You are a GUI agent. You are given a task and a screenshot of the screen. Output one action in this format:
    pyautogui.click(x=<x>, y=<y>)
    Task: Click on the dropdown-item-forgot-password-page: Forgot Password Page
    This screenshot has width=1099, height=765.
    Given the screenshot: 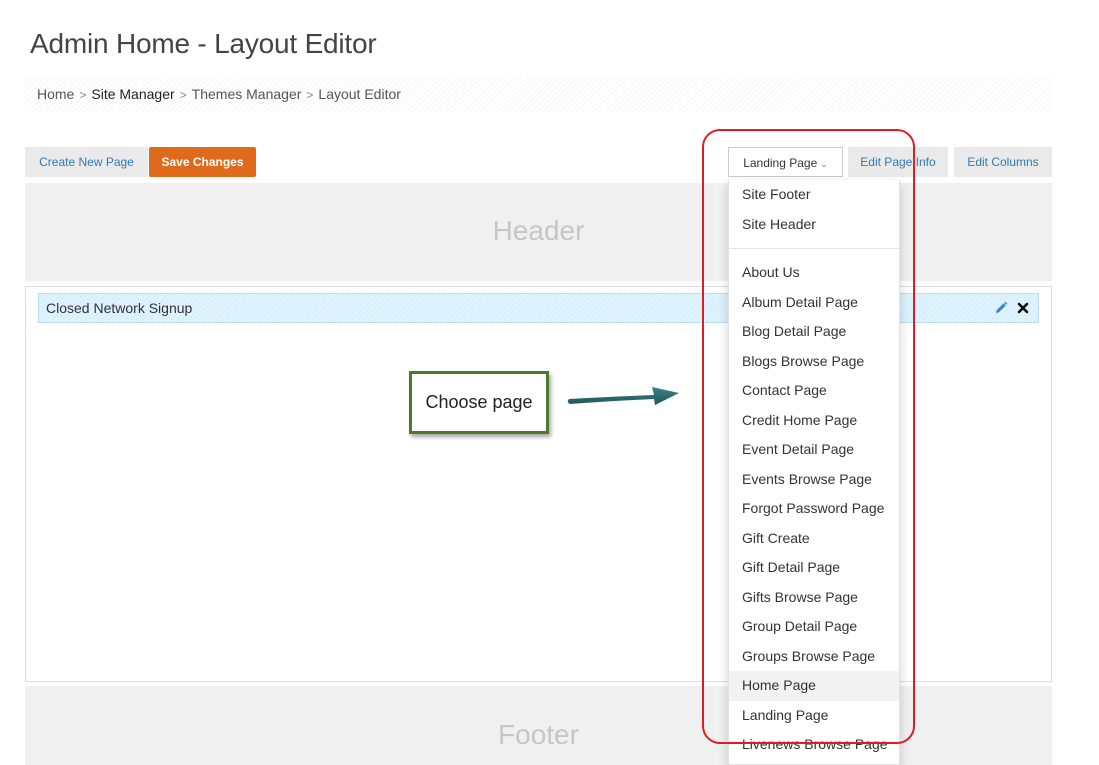 What is the action you would take?
    pyautogui.click(x=814, y=509)
    